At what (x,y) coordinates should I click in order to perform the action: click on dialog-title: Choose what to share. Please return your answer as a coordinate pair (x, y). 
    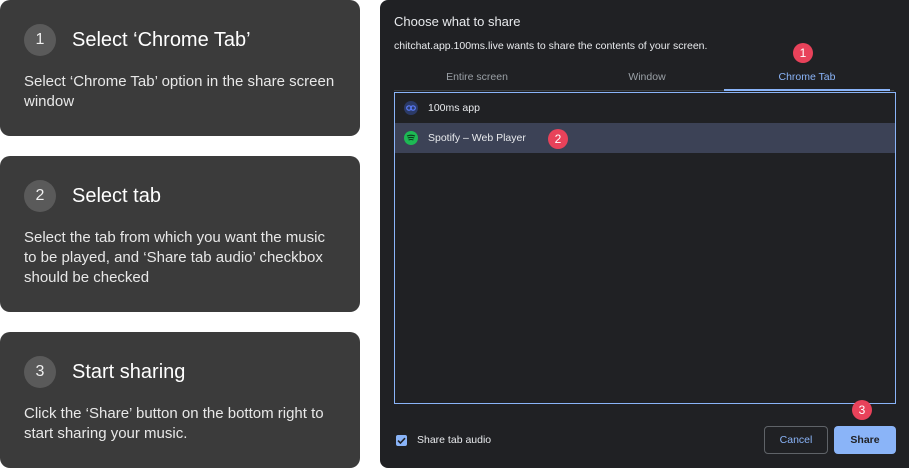
    Looking at the image, I should click on (457, 21).